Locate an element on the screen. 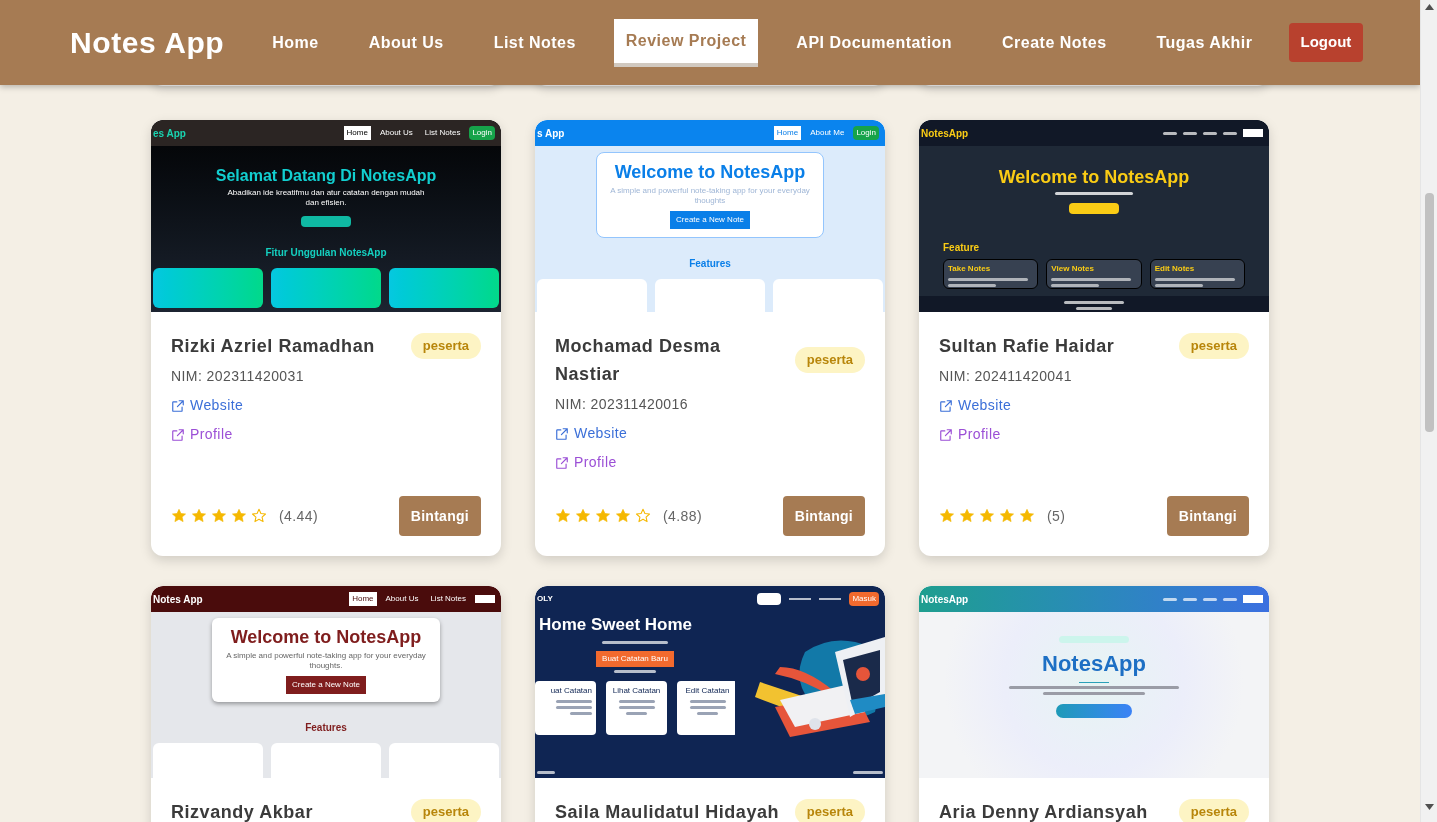 The height and width of the screenshot is (822, 1437). section-title: Feature is located at coordinates (961, 247).